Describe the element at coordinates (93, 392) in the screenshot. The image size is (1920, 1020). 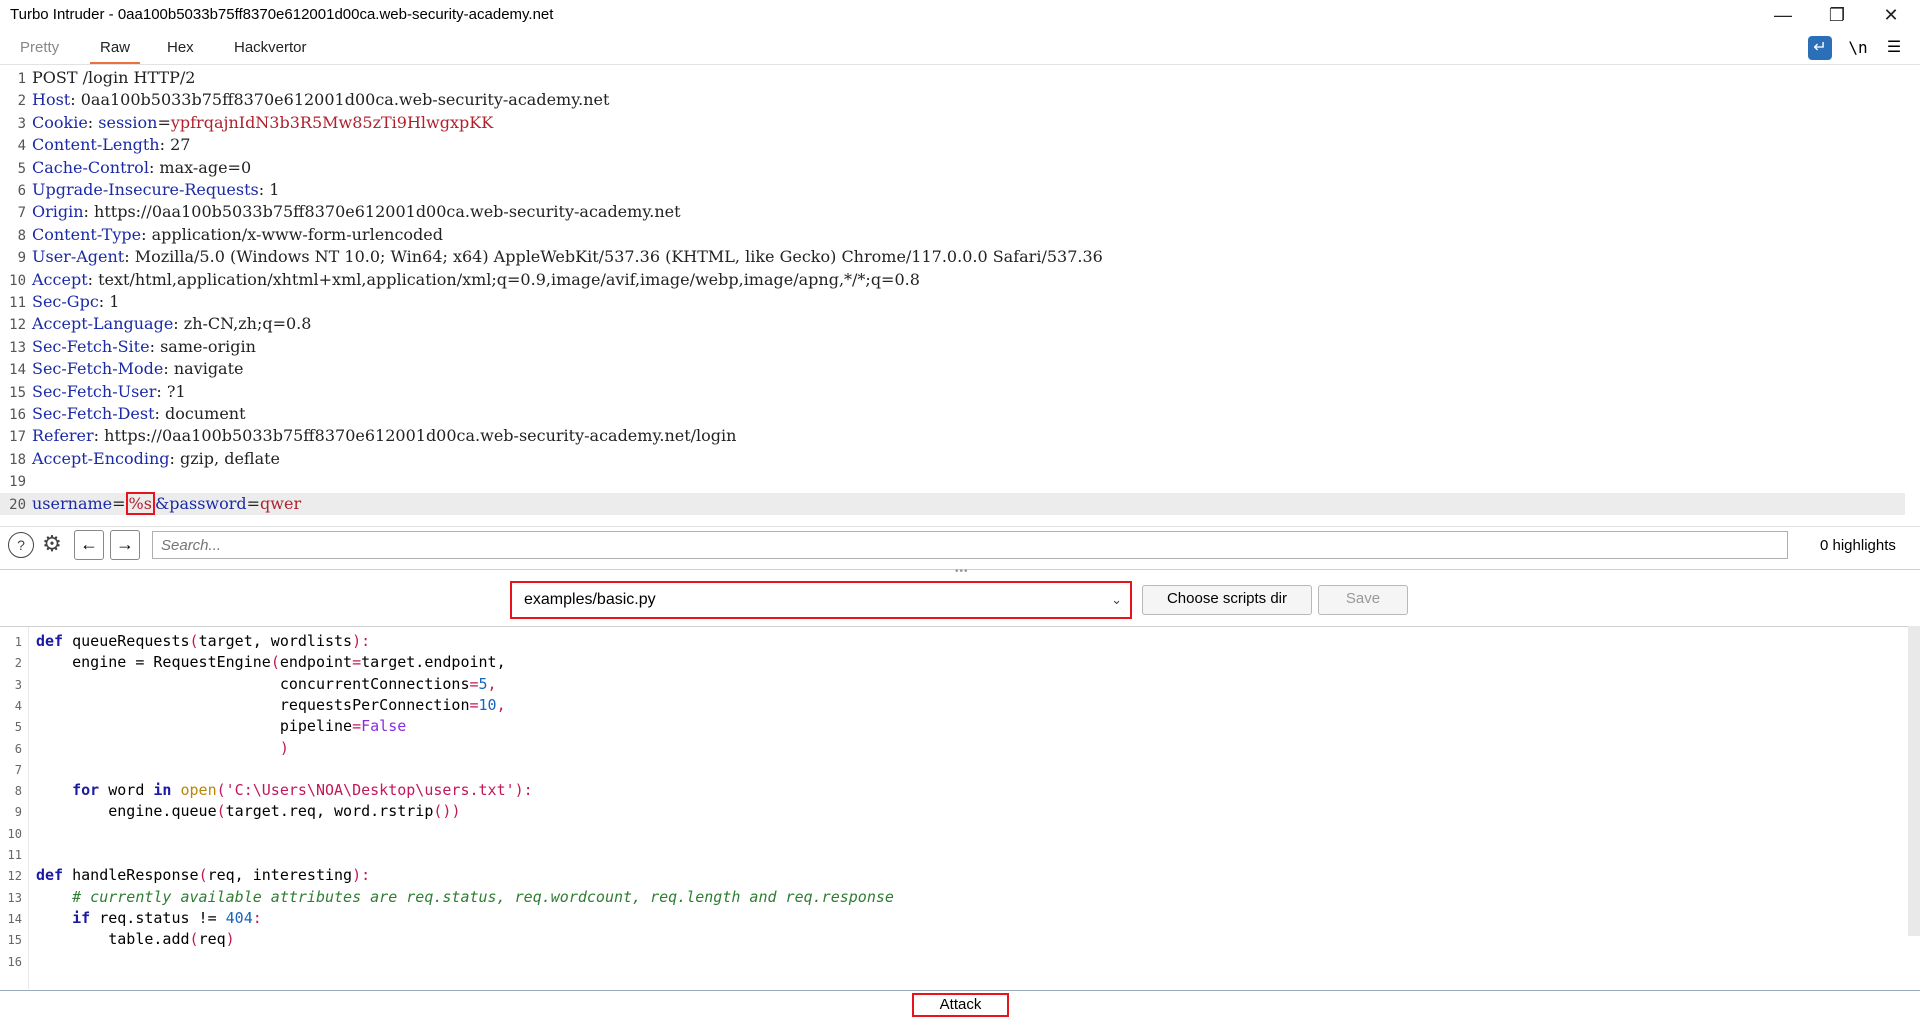
I see `request-line: 15 Sec-Fetch-User: ?1` at that location.